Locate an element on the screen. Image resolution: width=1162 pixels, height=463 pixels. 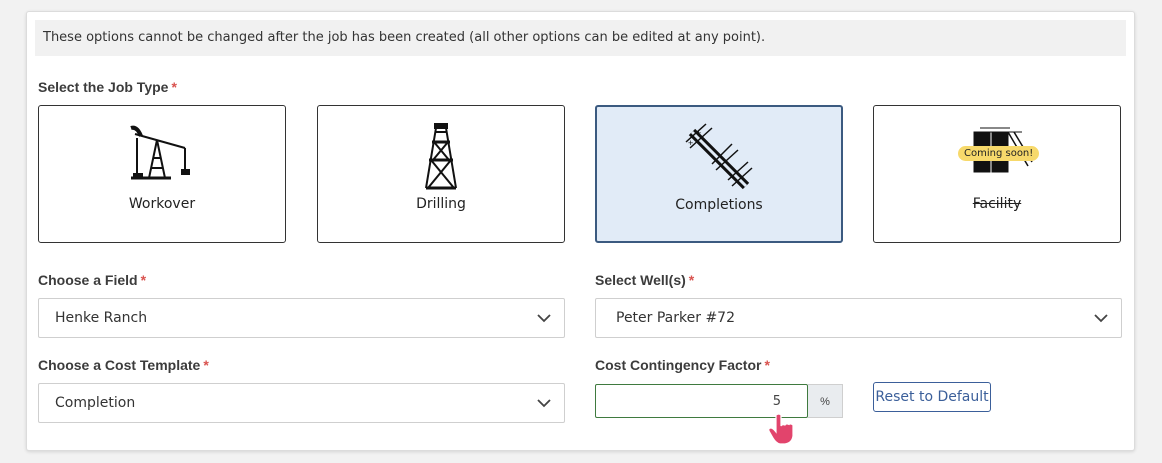
wells-label-text: Select Well(s) is located at coordinates (640, 280).